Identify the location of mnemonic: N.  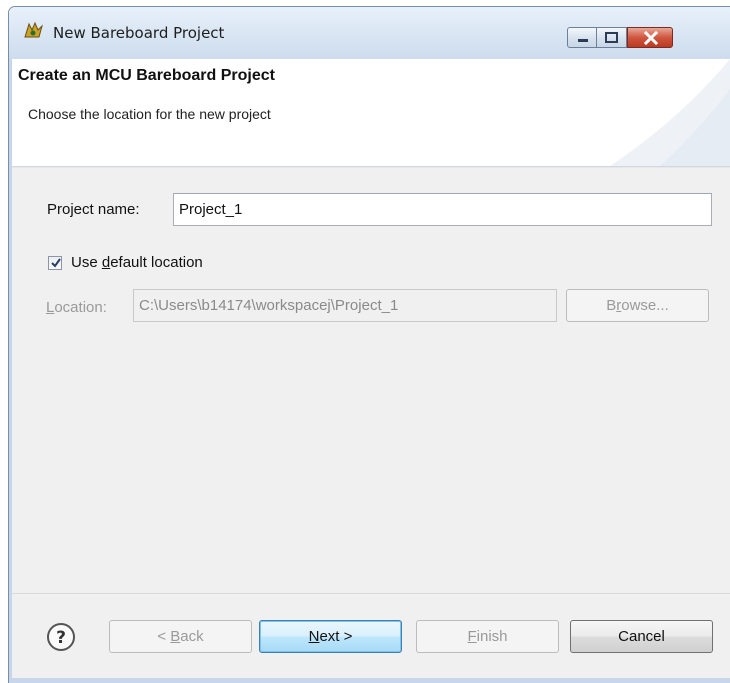
(314, 636).